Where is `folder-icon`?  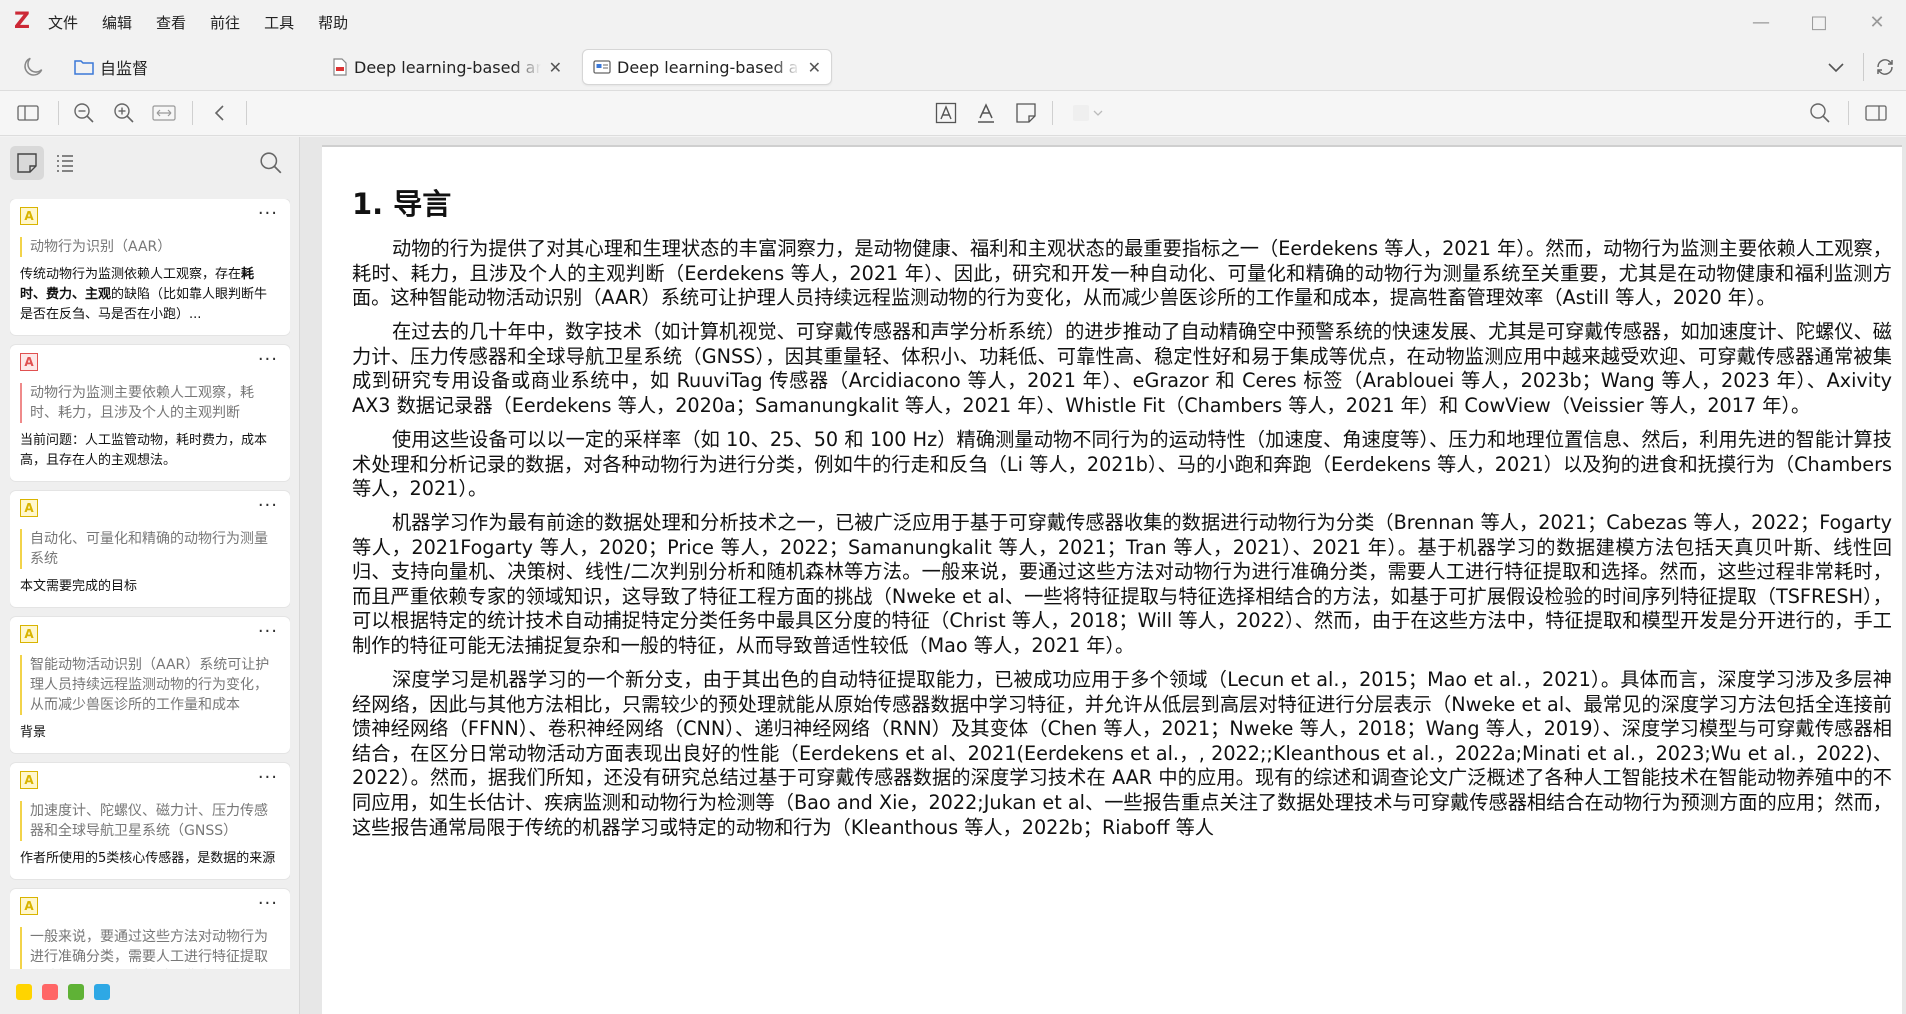
folder-icon is located at coordinates (84, 67).